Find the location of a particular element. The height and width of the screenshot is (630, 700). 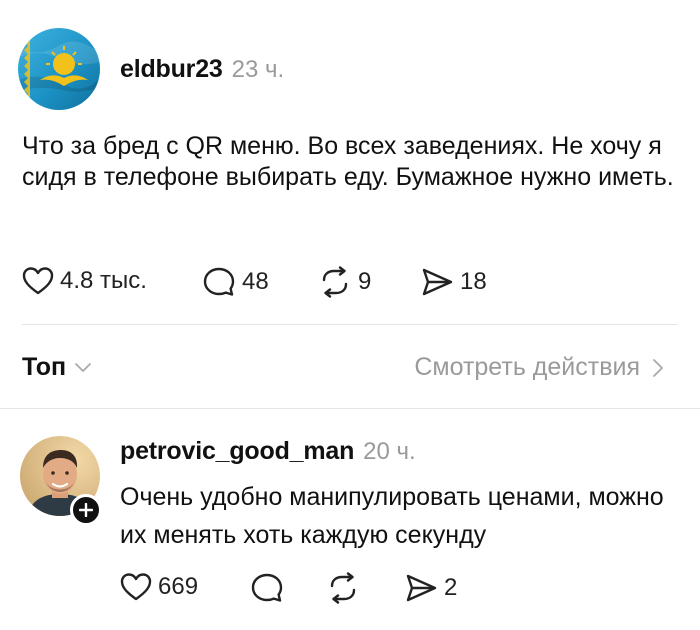

plus-icon is located at coordinates (86, 510).